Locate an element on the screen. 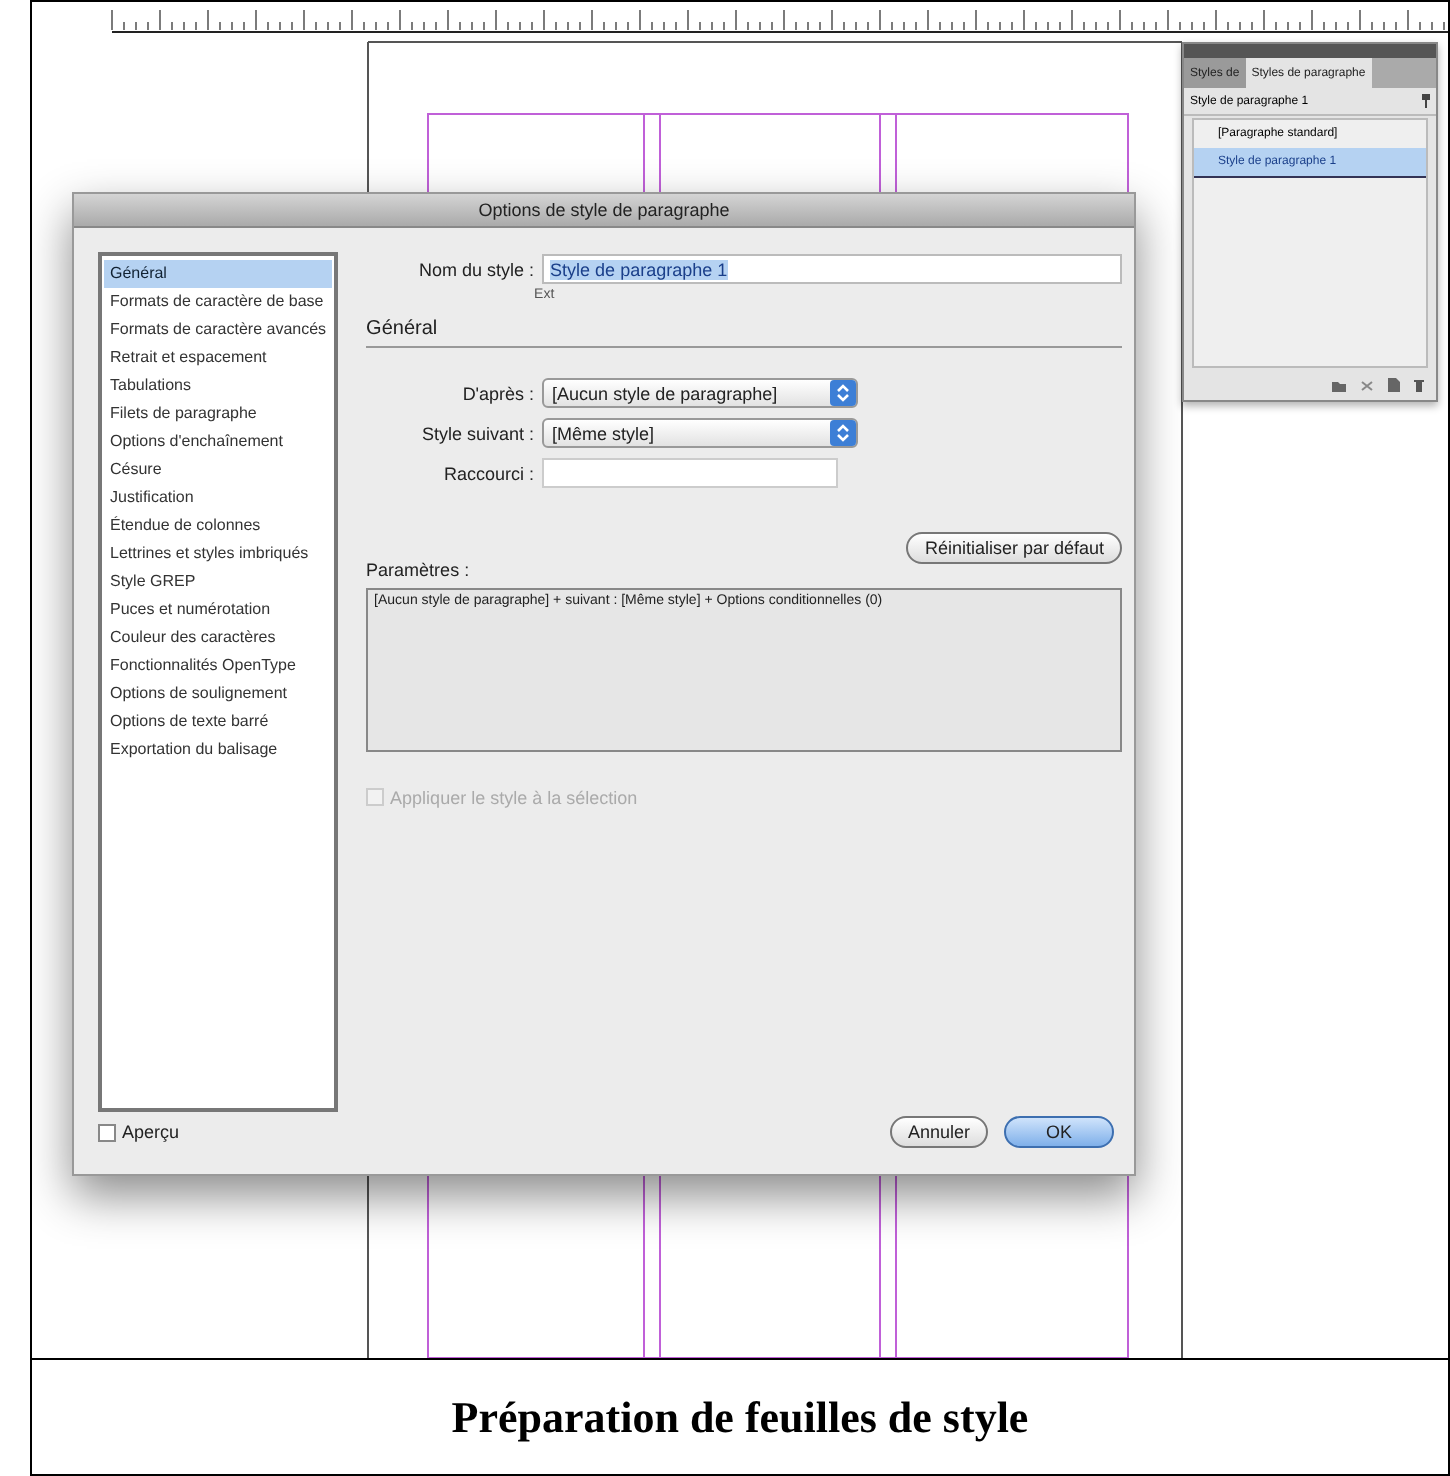  category-item: Exportation du balisage is located at coordinates (218, 749).